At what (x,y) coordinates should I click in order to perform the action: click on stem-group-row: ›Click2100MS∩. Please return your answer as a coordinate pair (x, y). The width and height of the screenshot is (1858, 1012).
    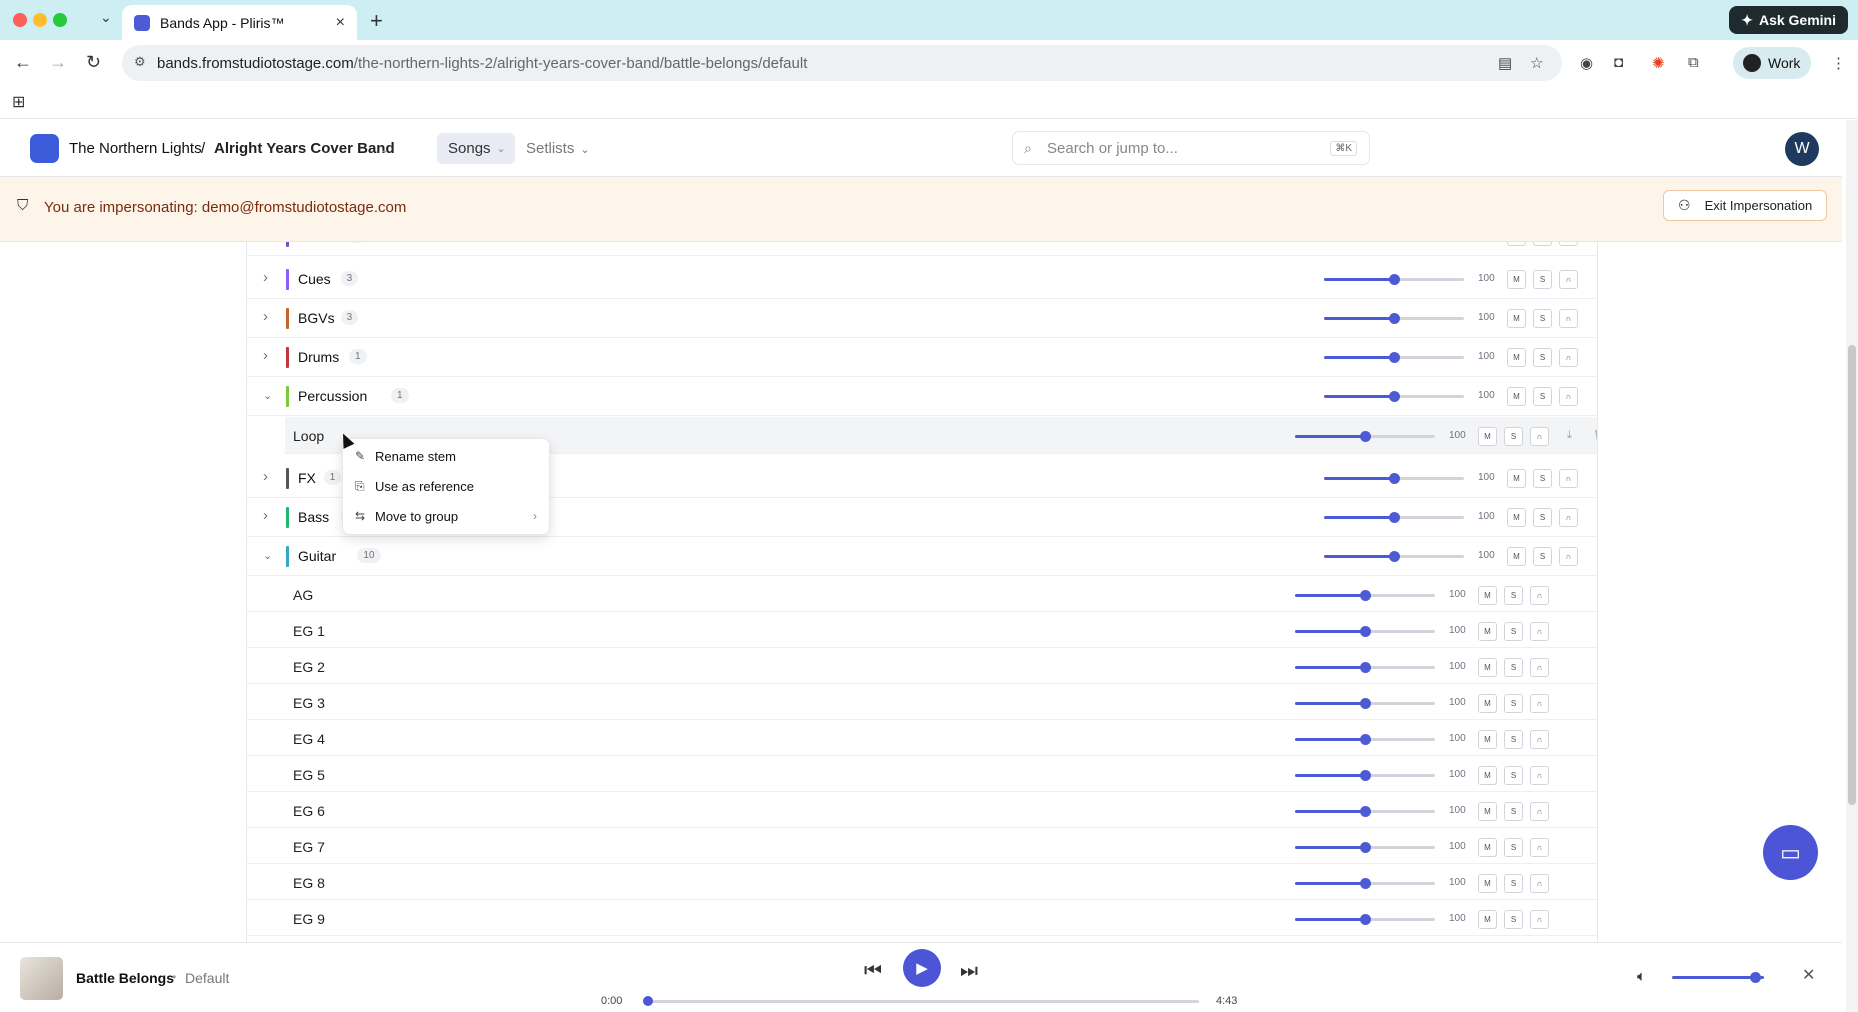
    Looking at the image, I should click on (922, 249).